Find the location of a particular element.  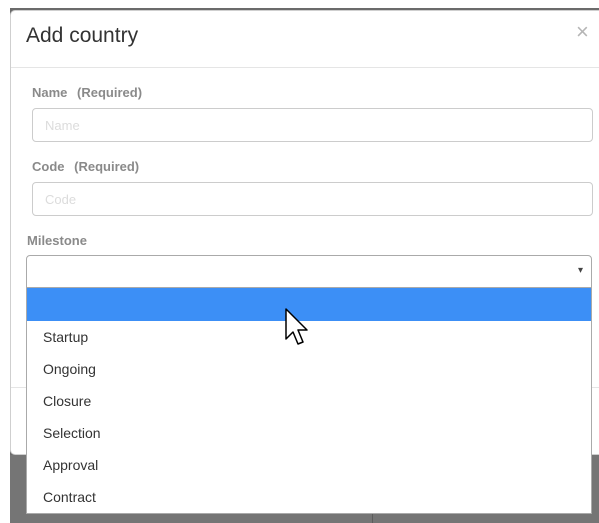

option-closure: Closure is located at coordinates (309, 401).